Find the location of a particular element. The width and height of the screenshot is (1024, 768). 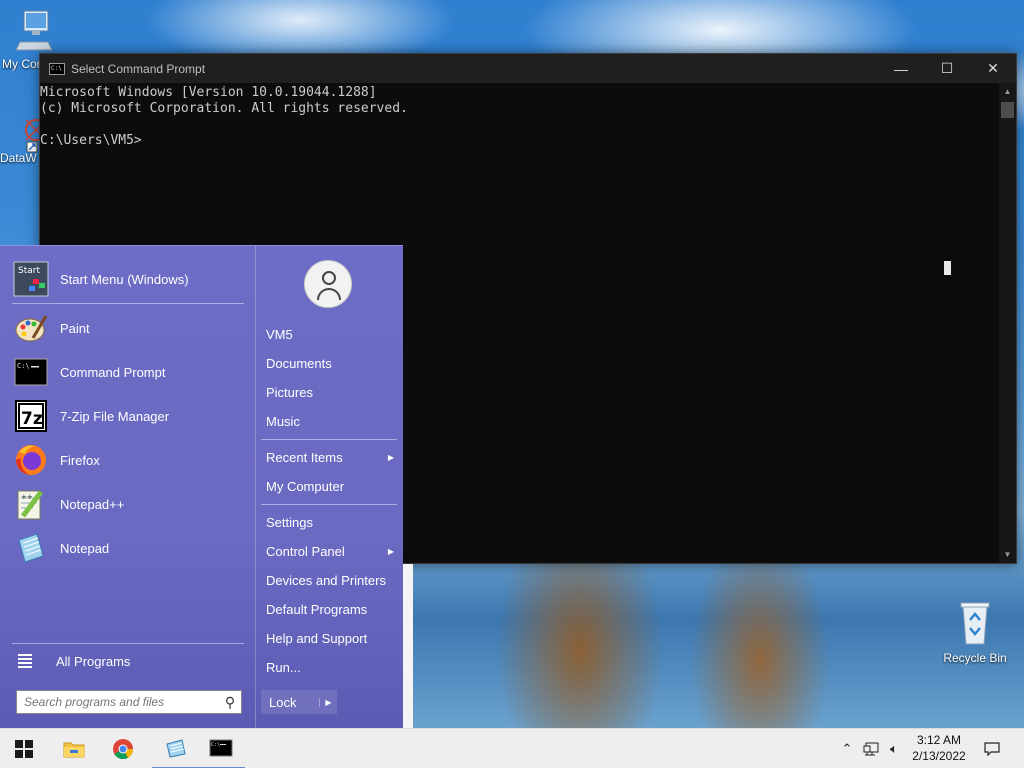

notifications-button is located at coordinates (992, 748).